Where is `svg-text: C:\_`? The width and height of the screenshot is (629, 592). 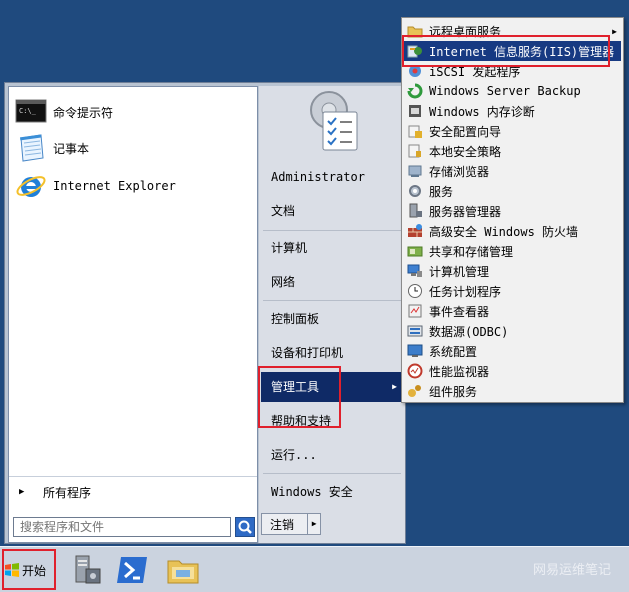 svg-text: C:\_ is located at coordinates (28, 111).